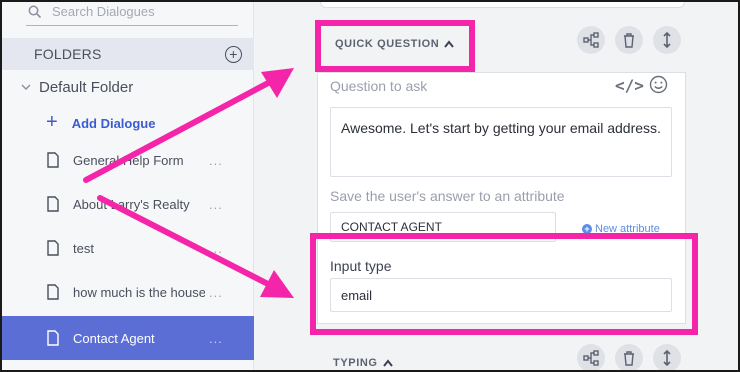 This screenshot has width=740, height=372. What do you see at coordinates (355, 363) in the screenshot?
I see `typing-title: TYPING` at bounding box center [355, 363].